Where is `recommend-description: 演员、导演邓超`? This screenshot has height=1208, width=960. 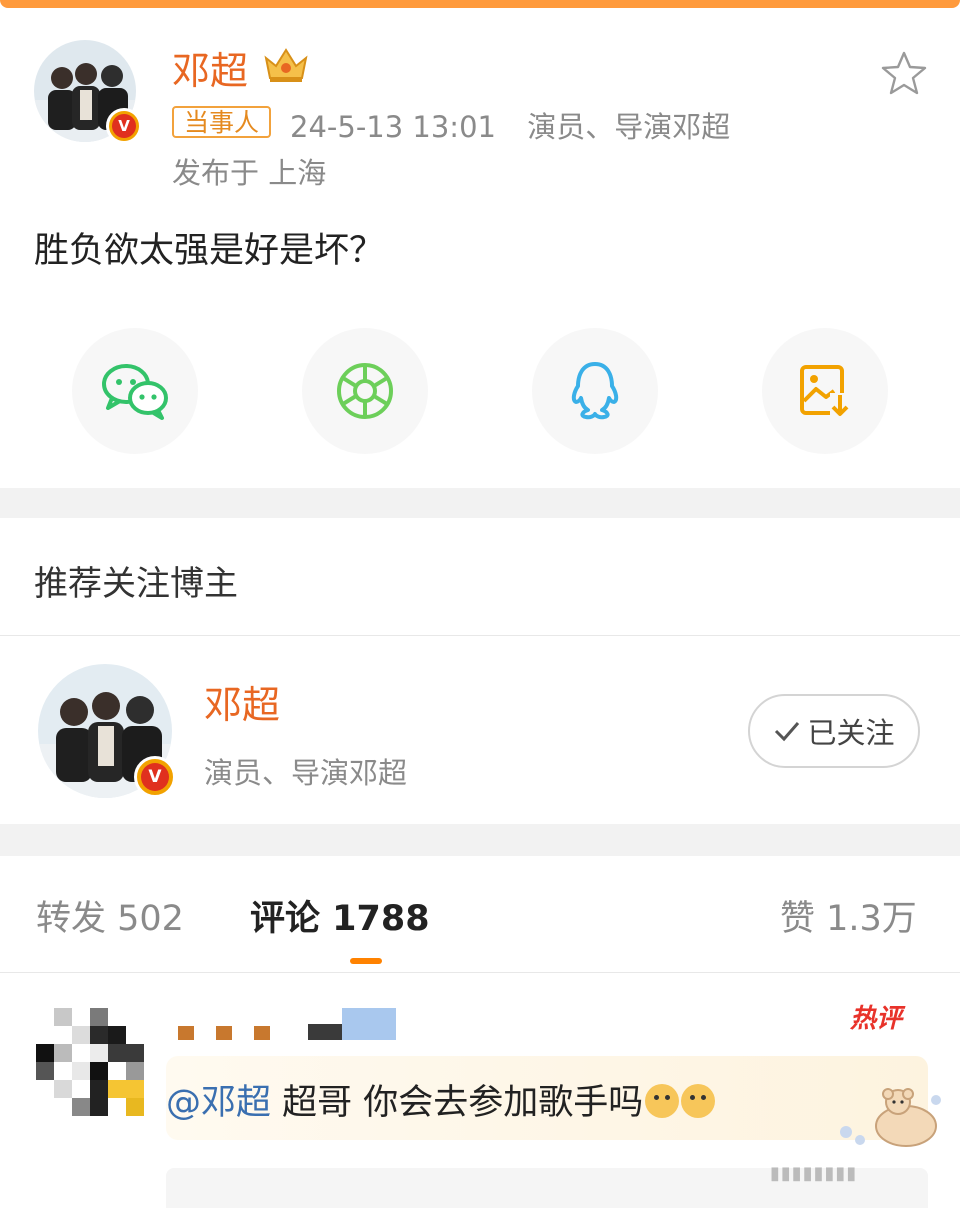
recommend-description: 演员、导演邓超 is located at coordinates (306, 773).